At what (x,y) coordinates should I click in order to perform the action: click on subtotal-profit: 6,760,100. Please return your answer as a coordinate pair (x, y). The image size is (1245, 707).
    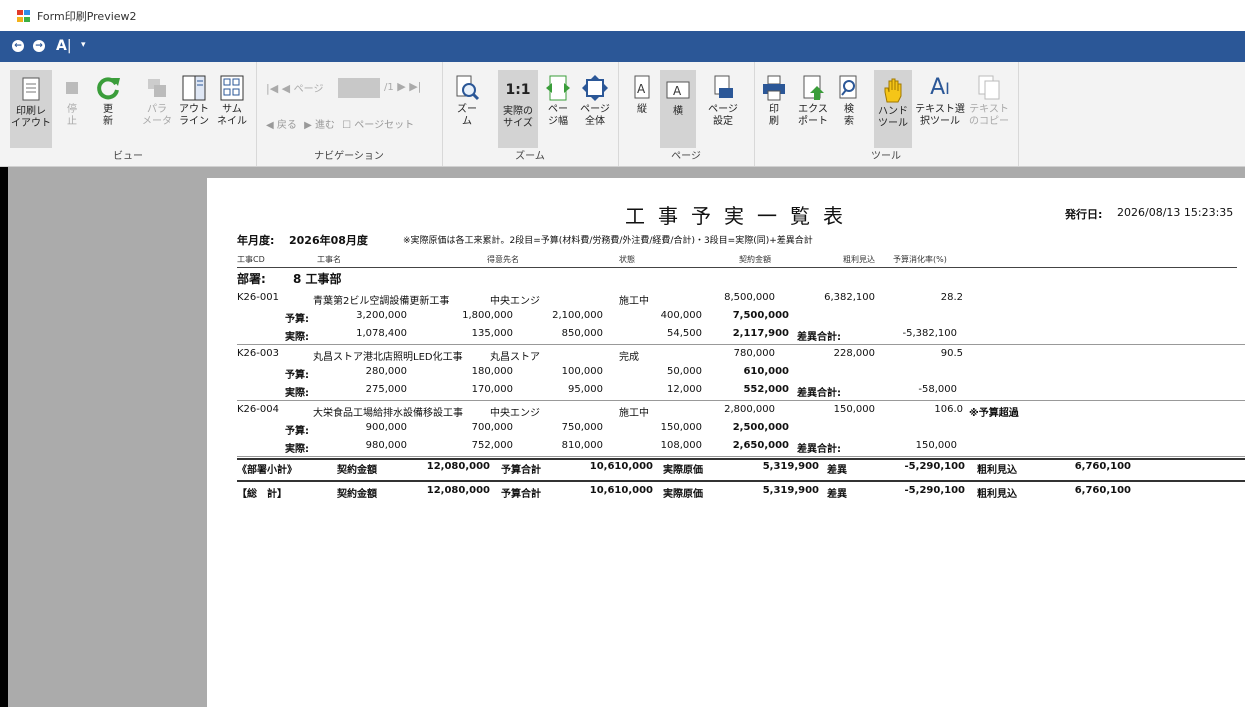
    Looking at the image, I should click on (1102, 466).